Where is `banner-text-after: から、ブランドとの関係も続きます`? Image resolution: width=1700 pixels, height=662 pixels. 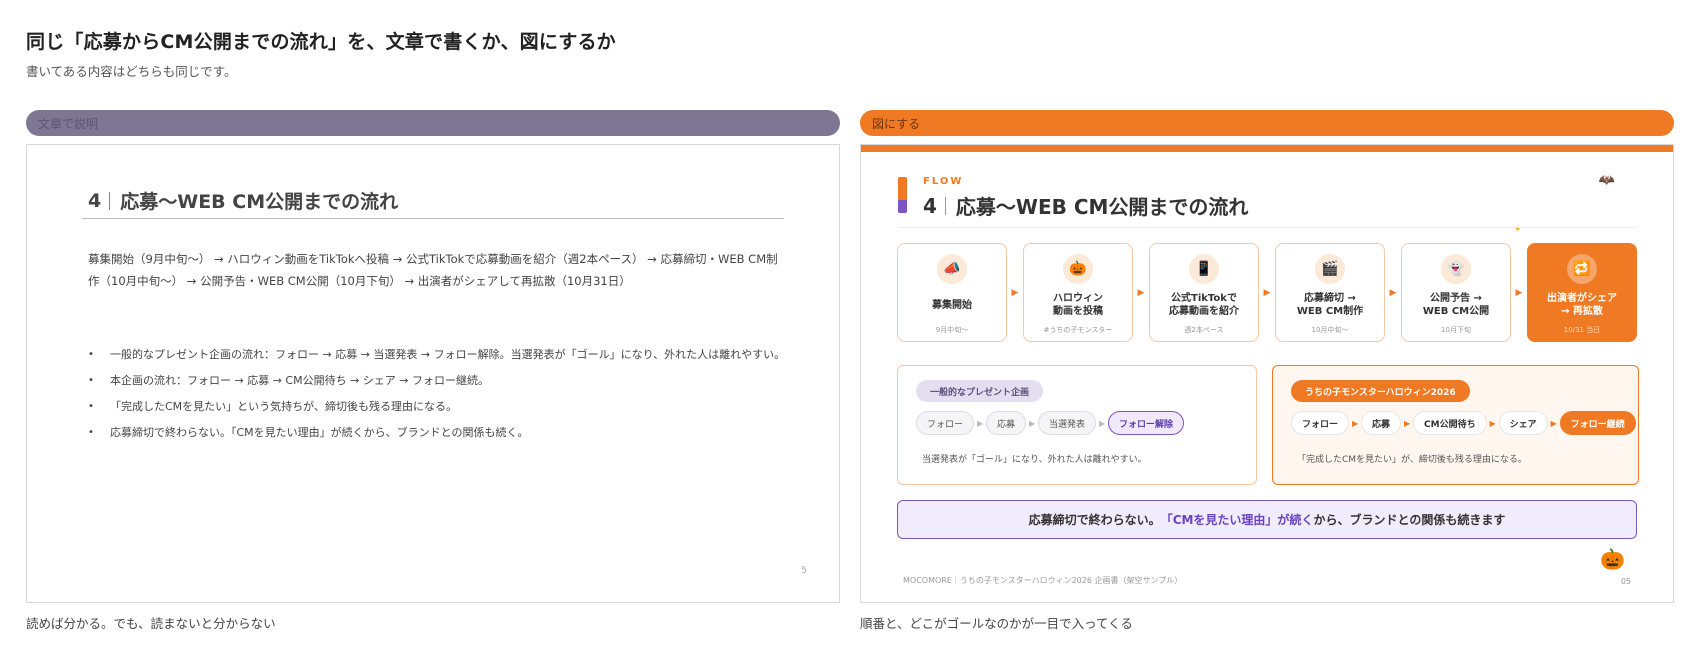 banner-text-after: から、ブランドとの関係も続きます is located at coordinates (1409, 520).